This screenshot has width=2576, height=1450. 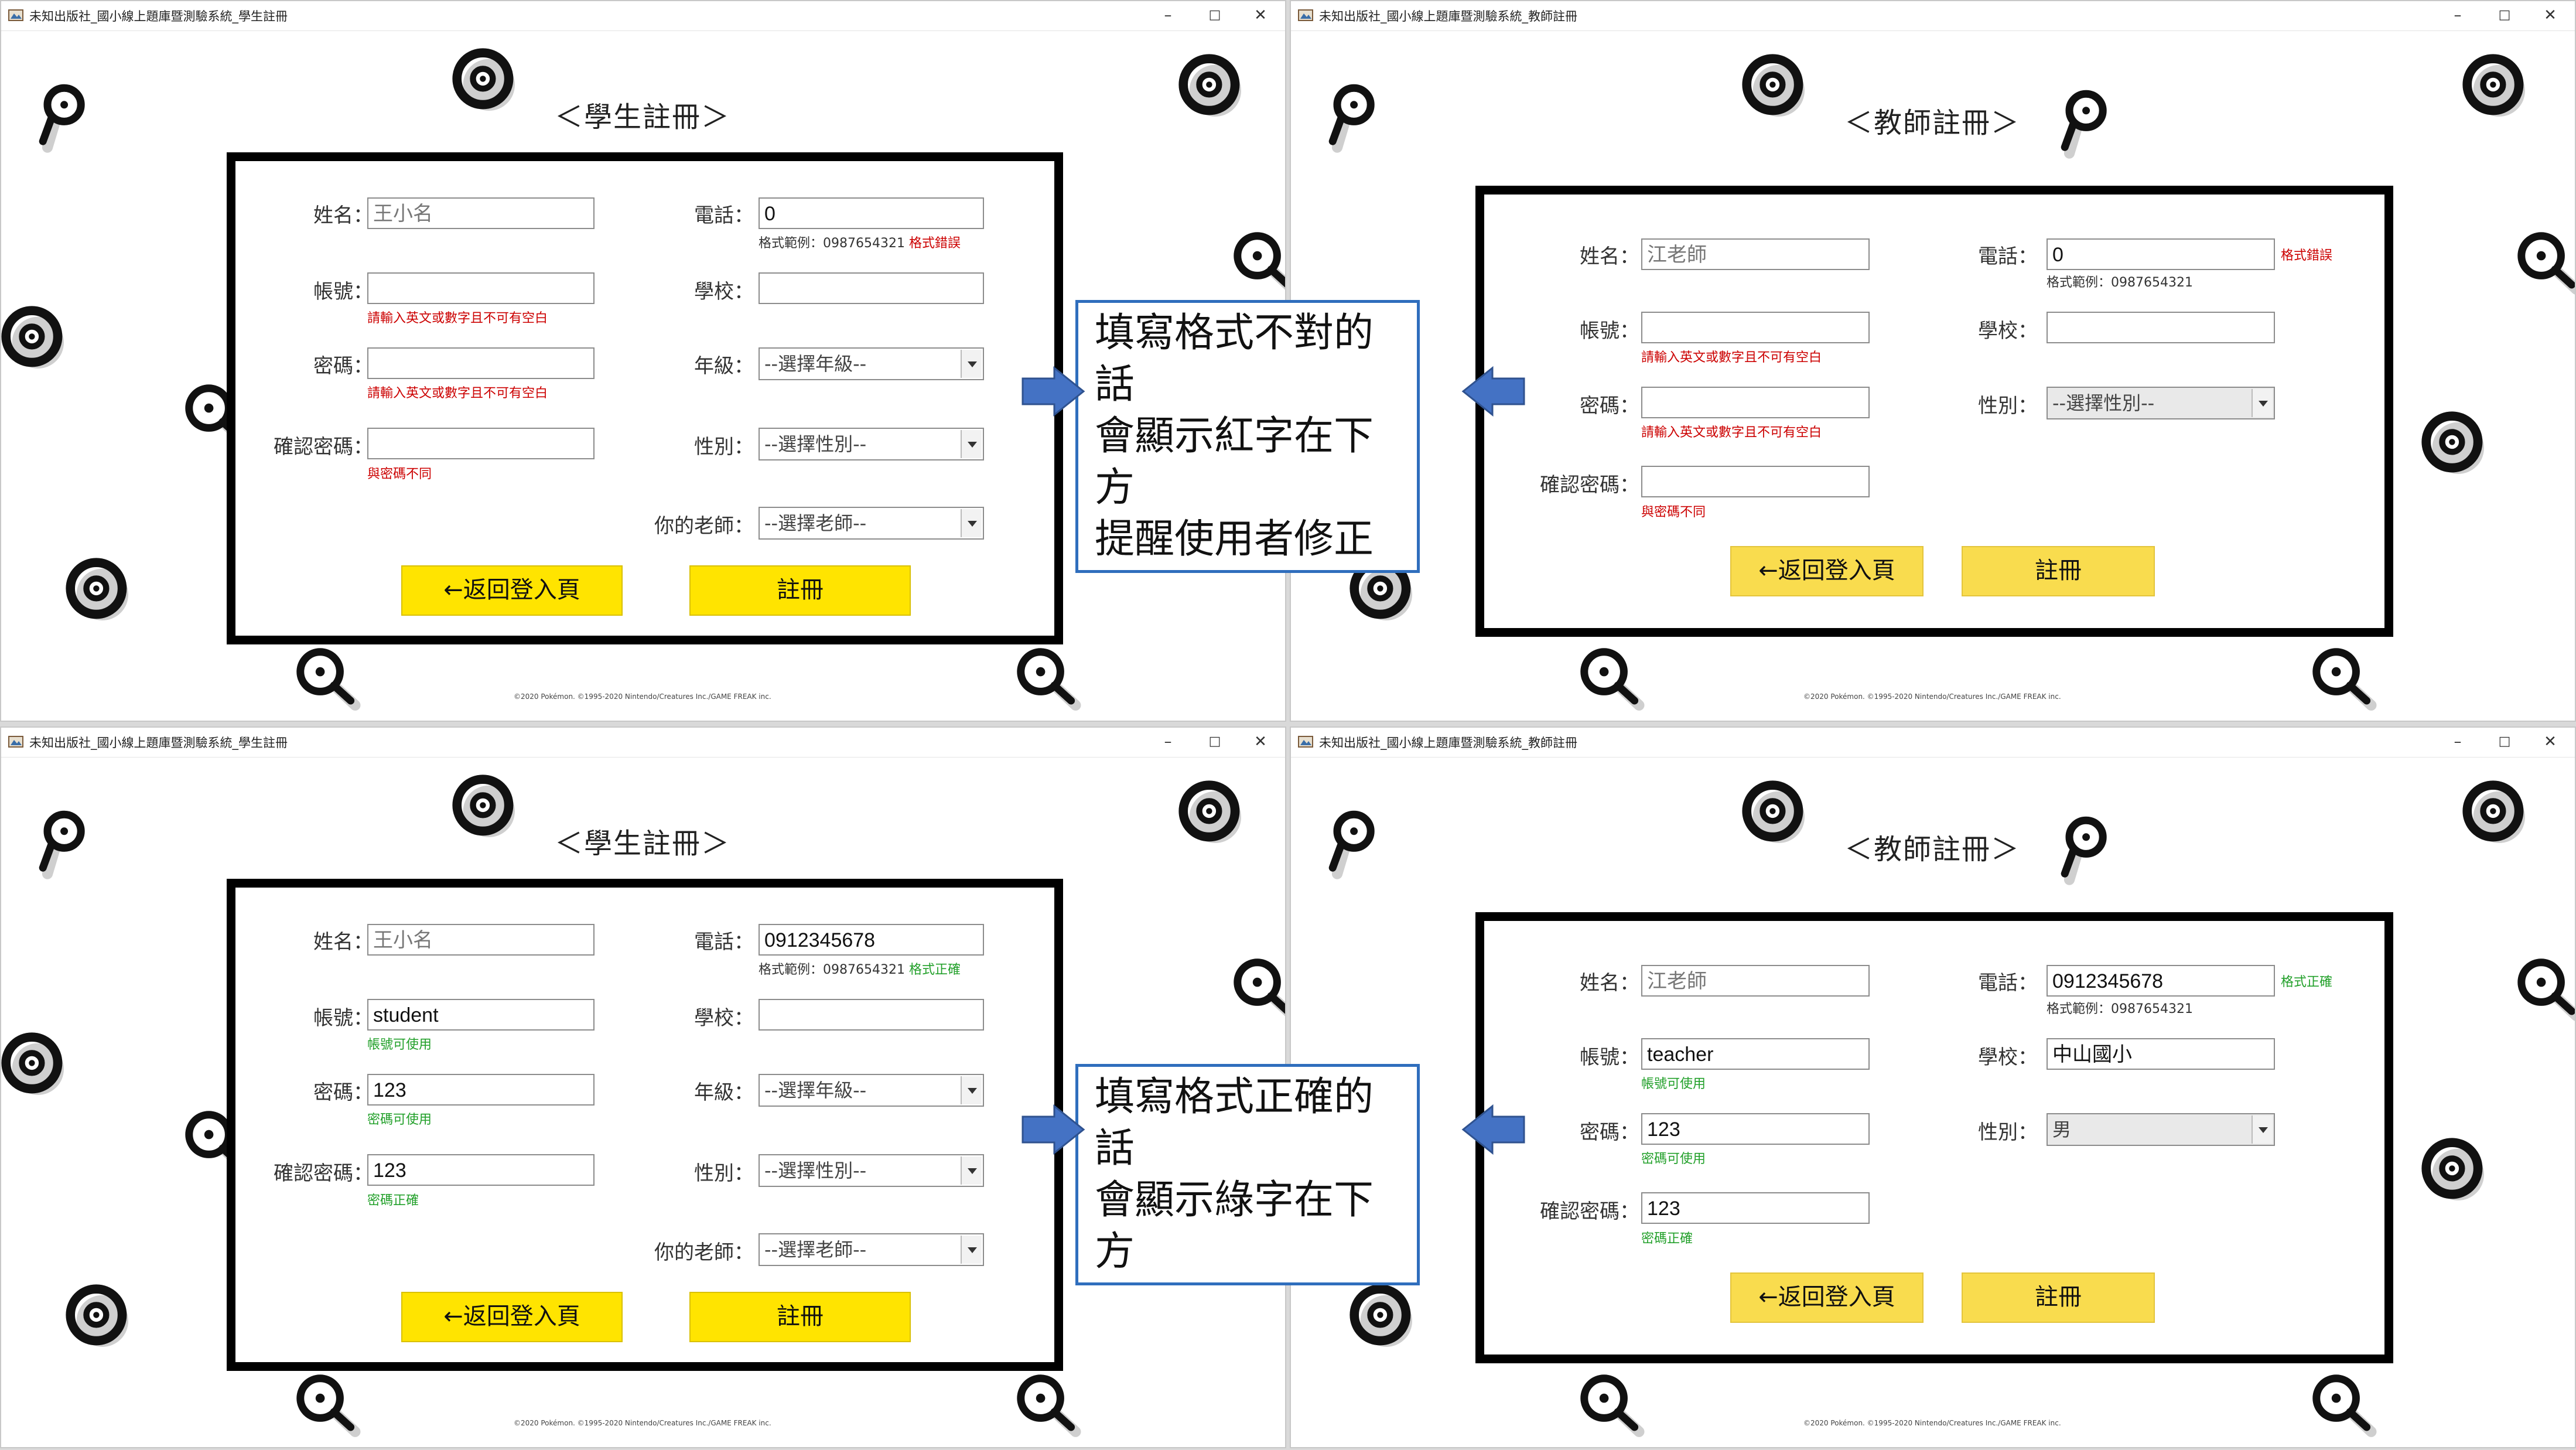 What do you see at coordinates (724, 366) in the screenshot?
I see `grade-label: 年級：` at bounding box center [724, 366].